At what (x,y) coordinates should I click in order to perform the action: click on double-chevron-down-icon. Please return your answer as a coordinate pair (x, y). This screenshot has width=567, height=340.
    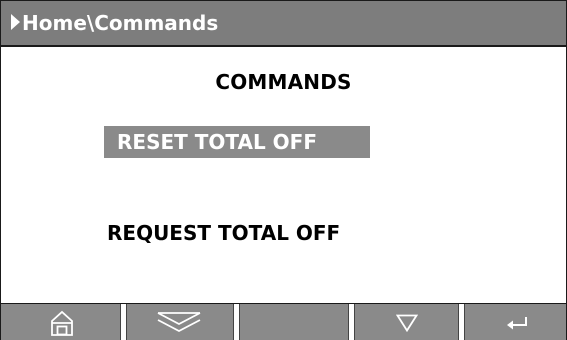
    Looking at the image, I should click on (179, 322).